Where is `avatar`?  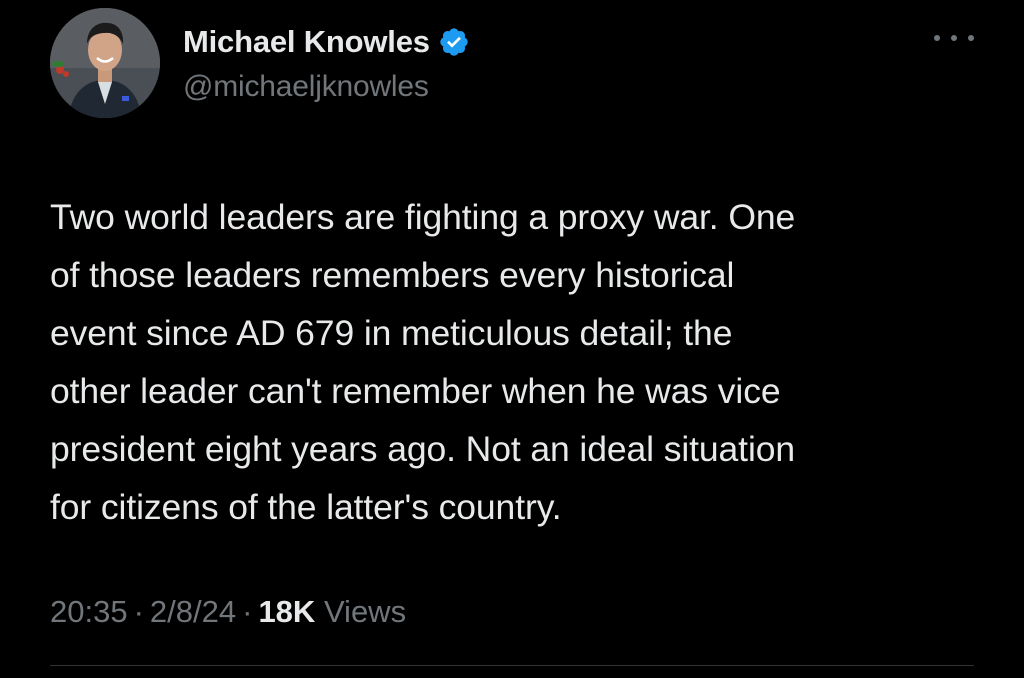
avatar is located at coordinates (105, 63).